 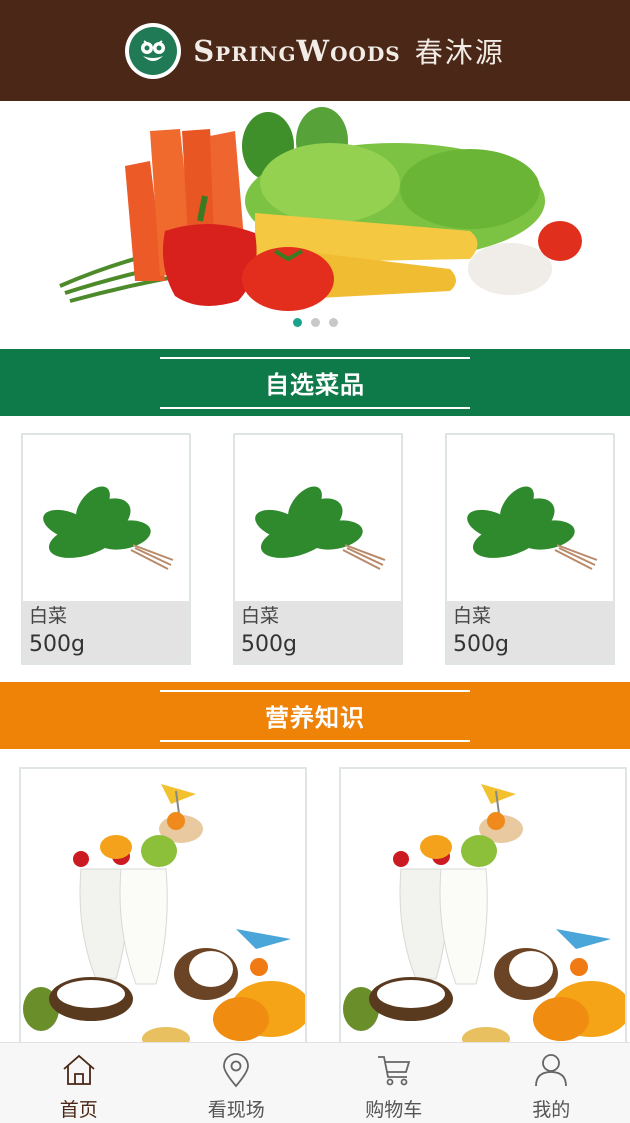 I want to click on tab-cart: 购物车, so click(x=394, y=1083).